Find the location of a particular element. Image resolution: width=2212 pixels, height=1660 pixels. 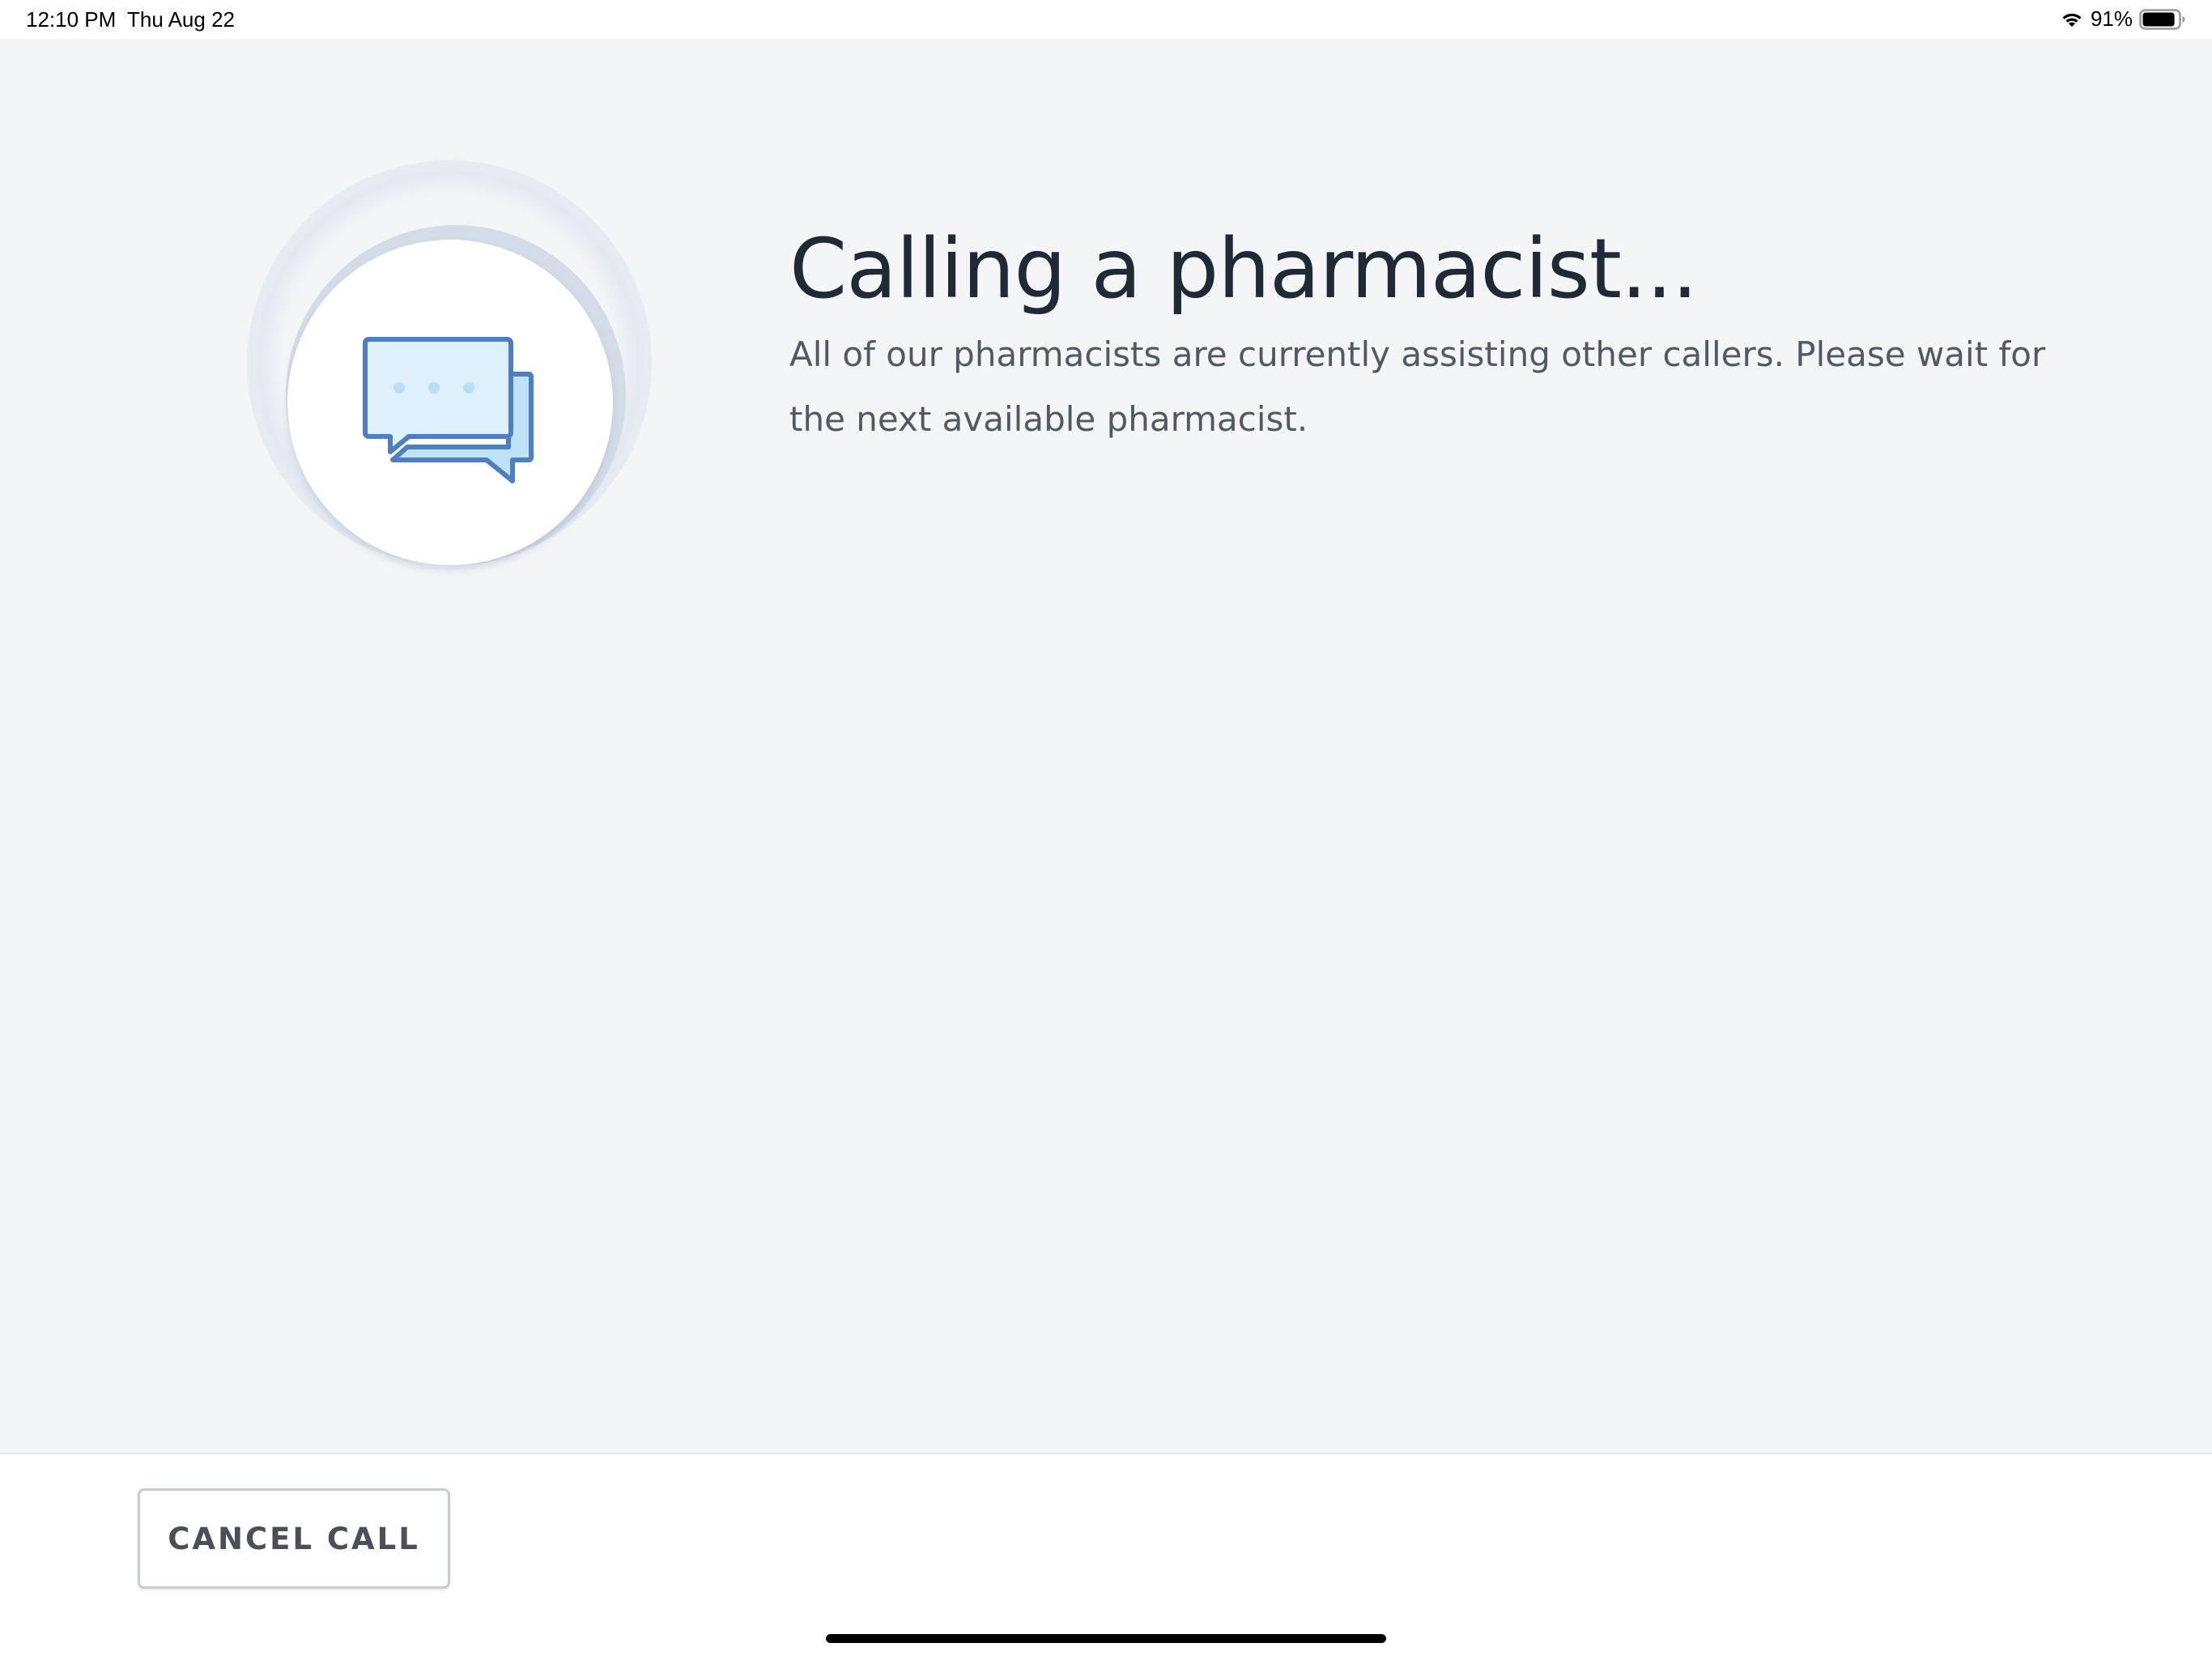

status-time: 12:10 PM is located at coordinates (72, 20).